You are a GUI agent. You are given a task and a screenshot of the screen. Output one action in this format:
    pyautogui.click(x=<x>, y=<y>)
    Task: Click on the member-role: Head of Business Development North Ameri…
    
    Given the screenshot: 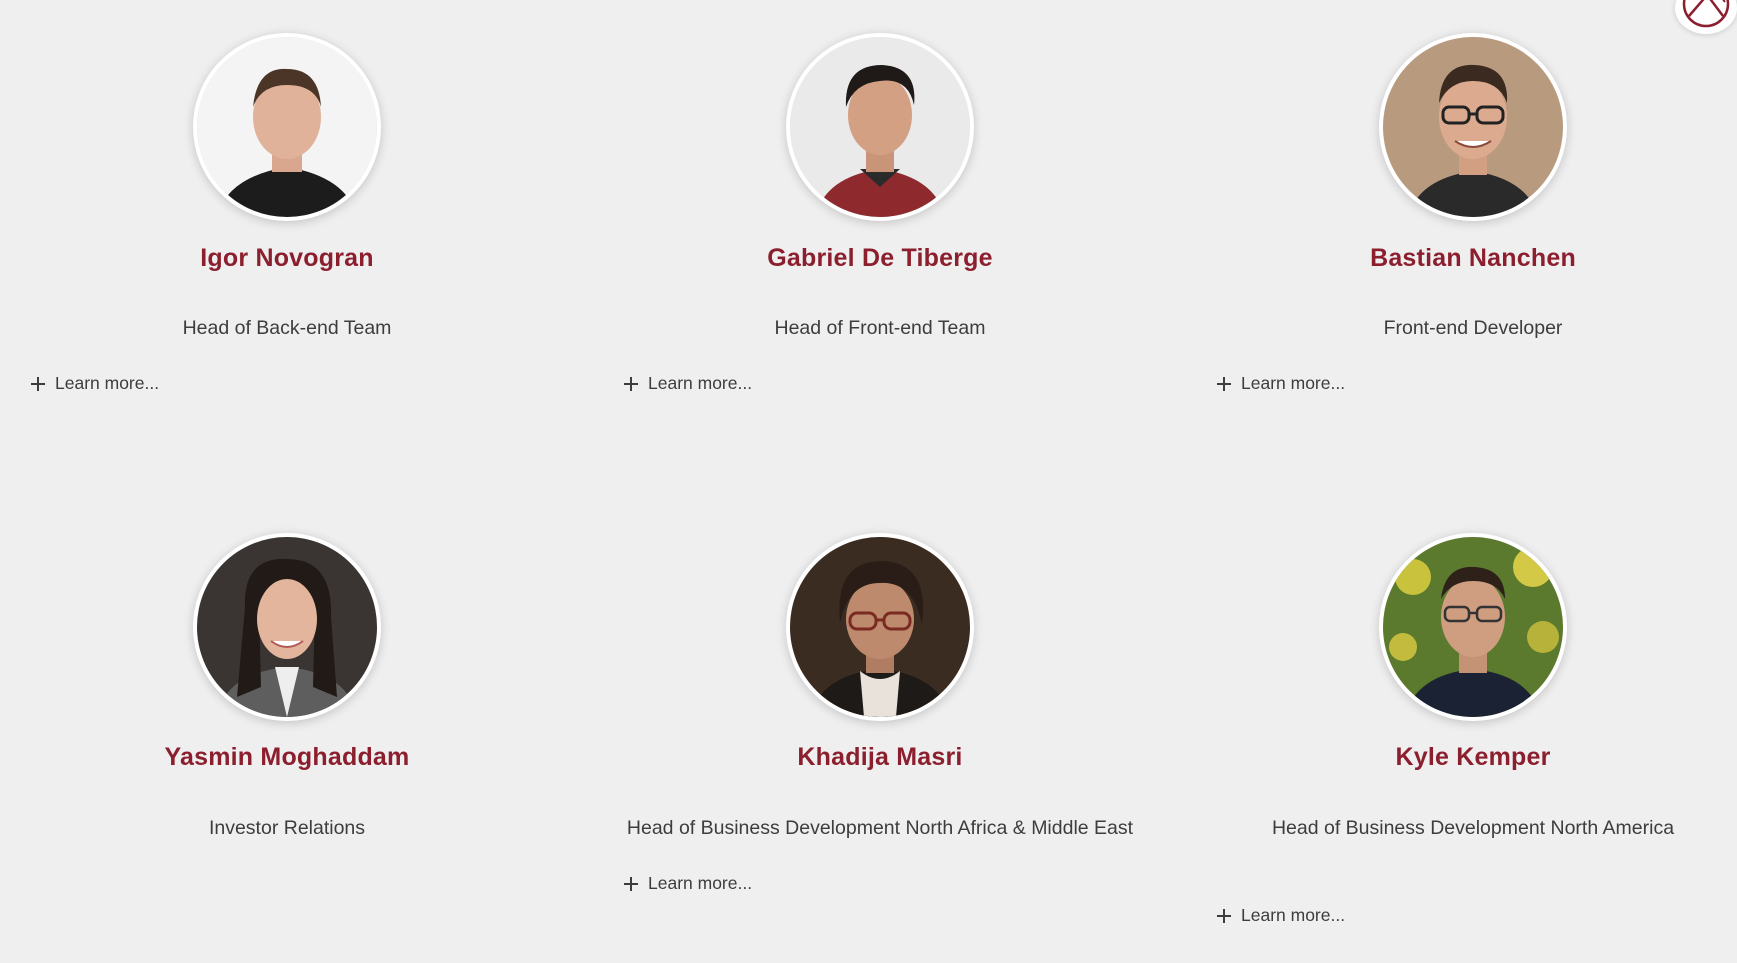 What is the action you would take?
    pyautogui.click(x=1473, y=828)
    